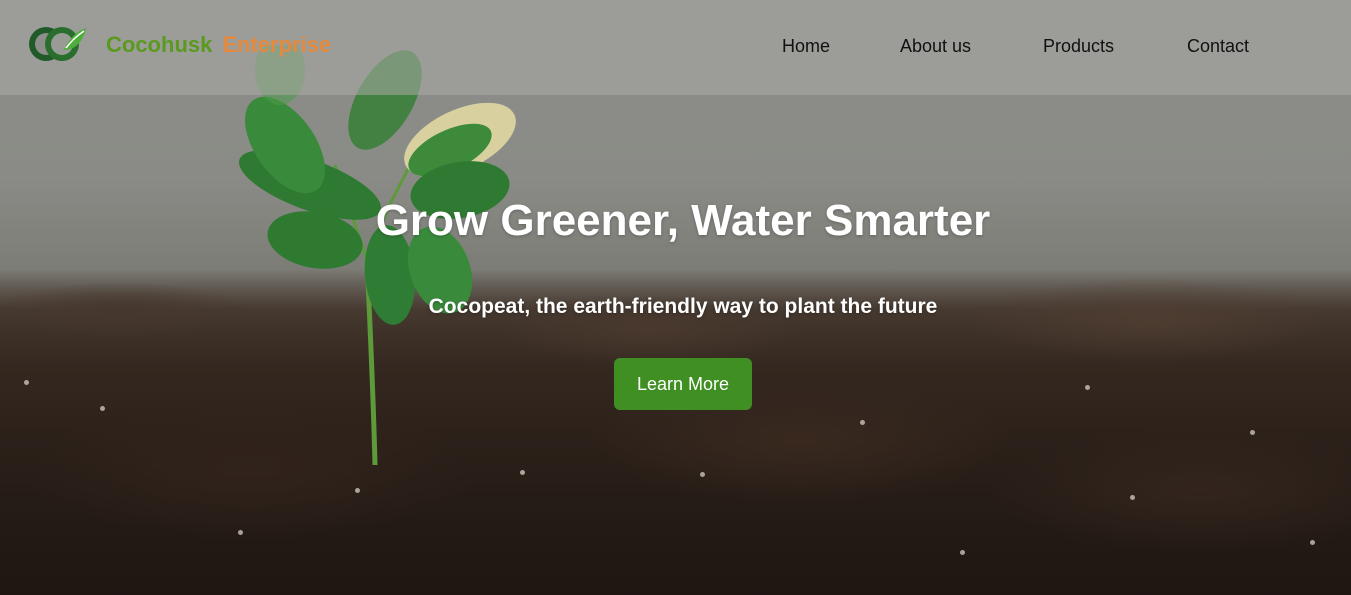 This screenshot has width=1351, height=595. What do you see at coordinates (377, 255) in the screenshot?
I see `seedling-image` at bounding box center [377, 255].